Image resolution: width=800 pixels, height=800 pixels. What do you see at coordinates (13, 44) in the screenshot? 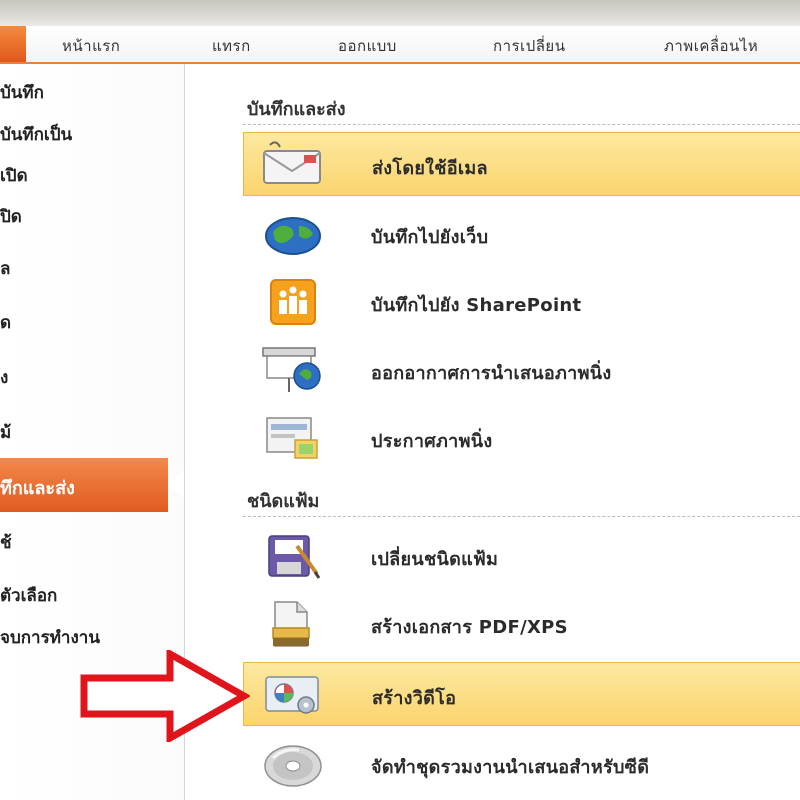
I see `tab-file` at bounding box center [13, 44].